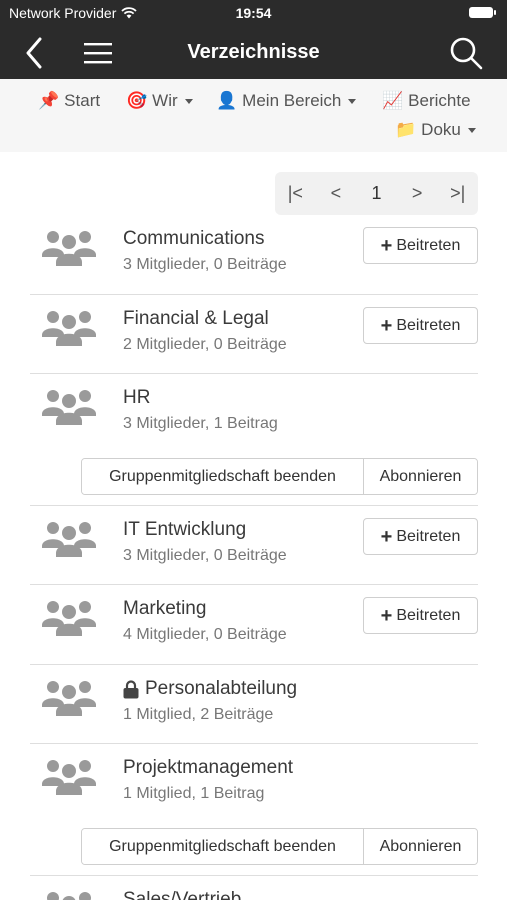  What do you see at coordinates (136, 398) in the screenshot?
I see `group-name: HR` at bounding box center [136, 398].